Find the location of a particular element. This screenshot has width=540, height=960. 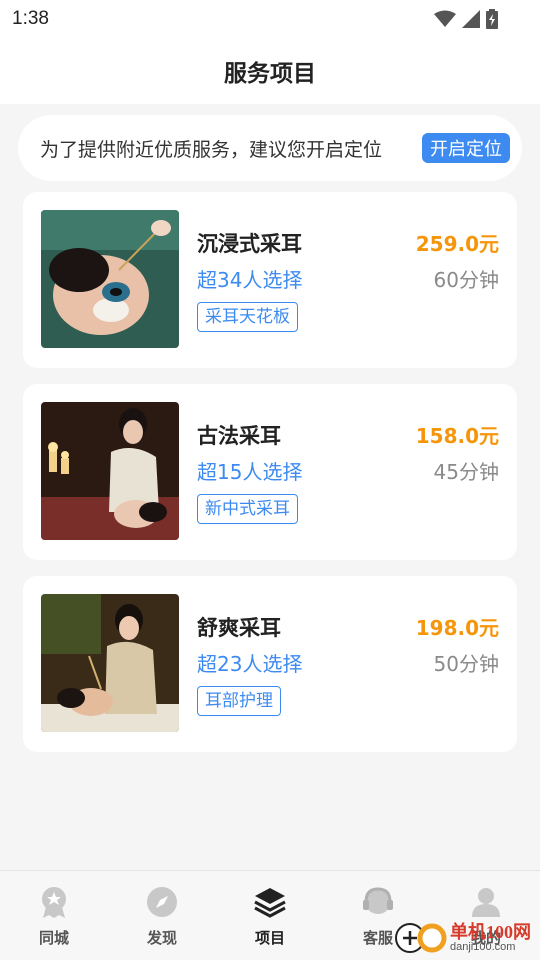

service-tag: 耳部护理 is located at coordinates (239, 701).